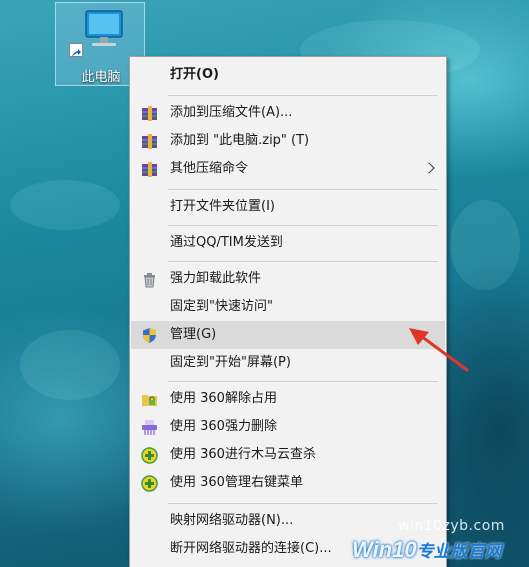  I want to click on watermark-brand-name: Win10, so click(384, 549).